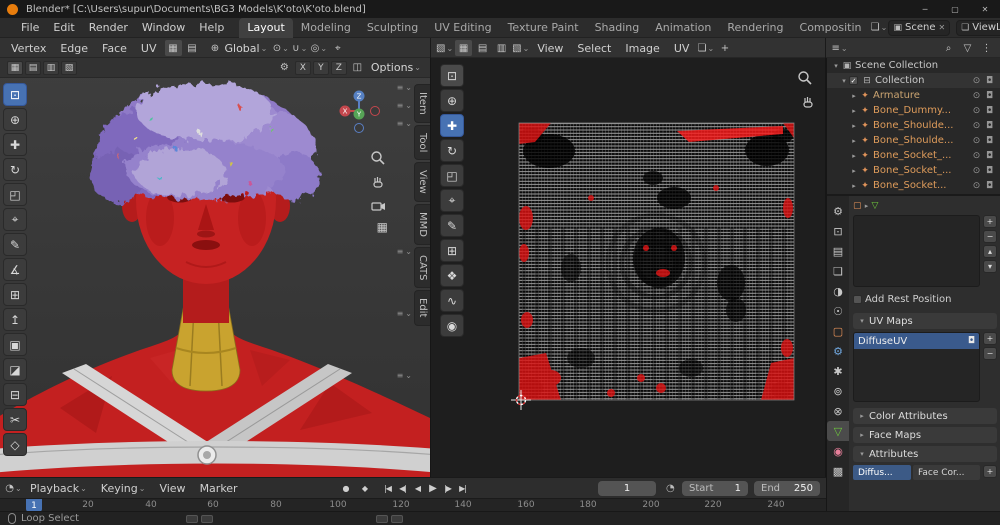  Describe the element at coordinates (382, 227) in the screenshot. I see `grid-toggle-icon: ▦` at that location.